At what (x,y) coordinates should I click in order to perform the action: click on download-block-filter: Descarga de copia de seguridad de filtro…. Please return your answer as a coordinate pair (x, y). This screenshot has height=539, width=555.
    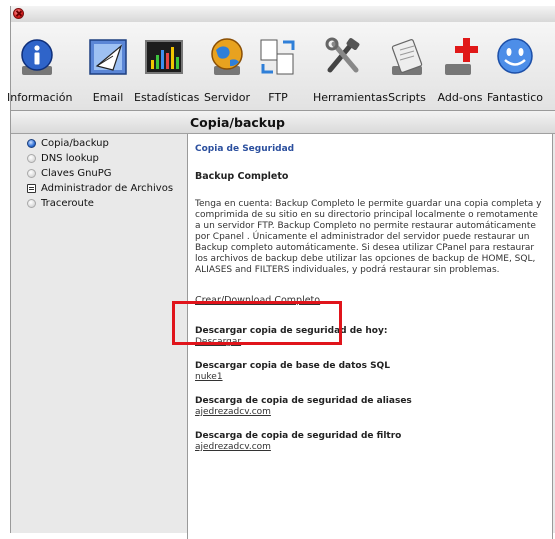
    Looking at the image, I should click on (370, 441).